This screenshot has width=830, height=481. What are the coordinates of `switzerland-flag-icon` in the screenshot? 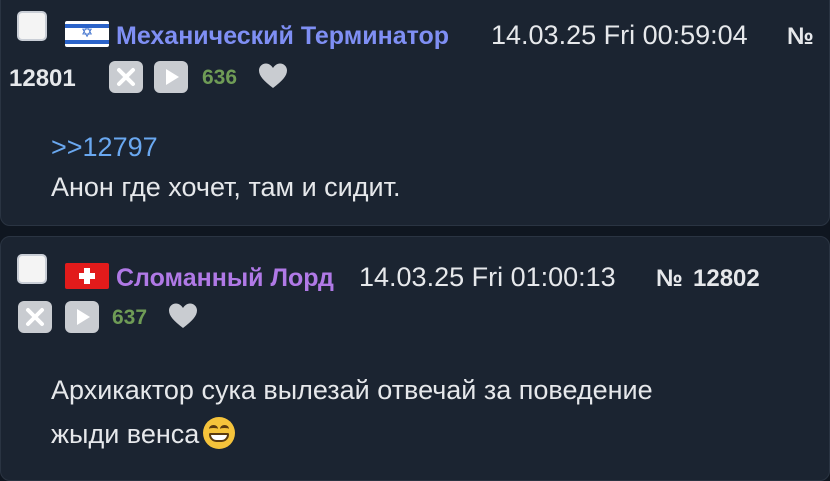 It's located at (87, 276).